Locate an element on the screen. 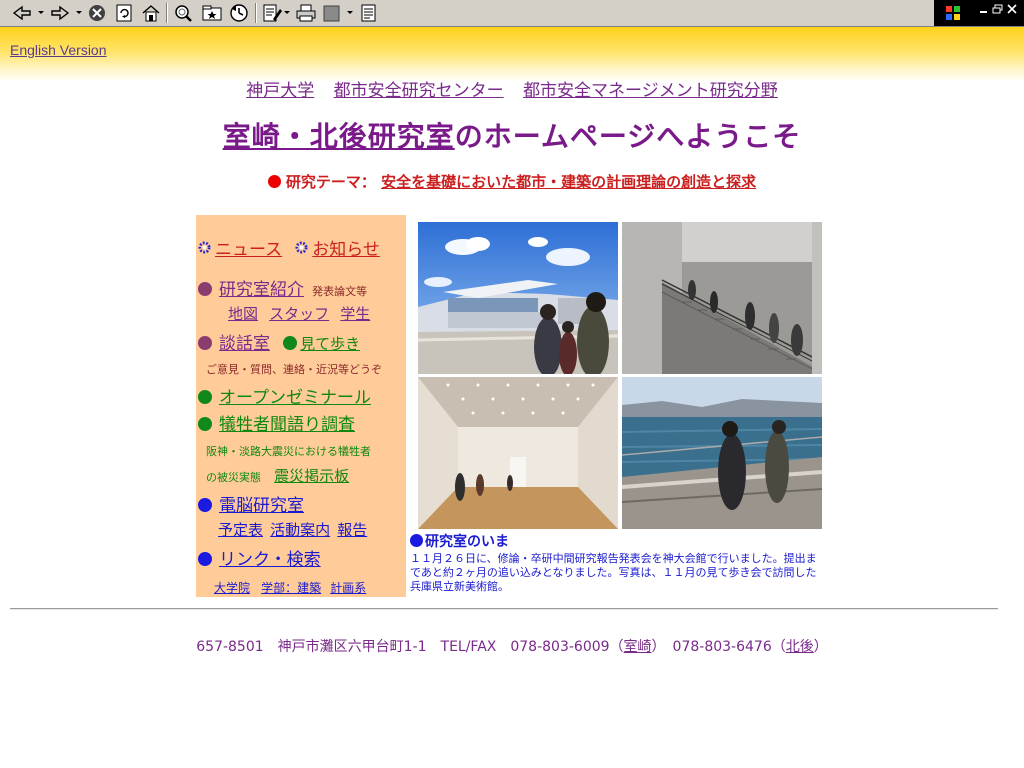  home-icon is located at coordinates (151, 13).